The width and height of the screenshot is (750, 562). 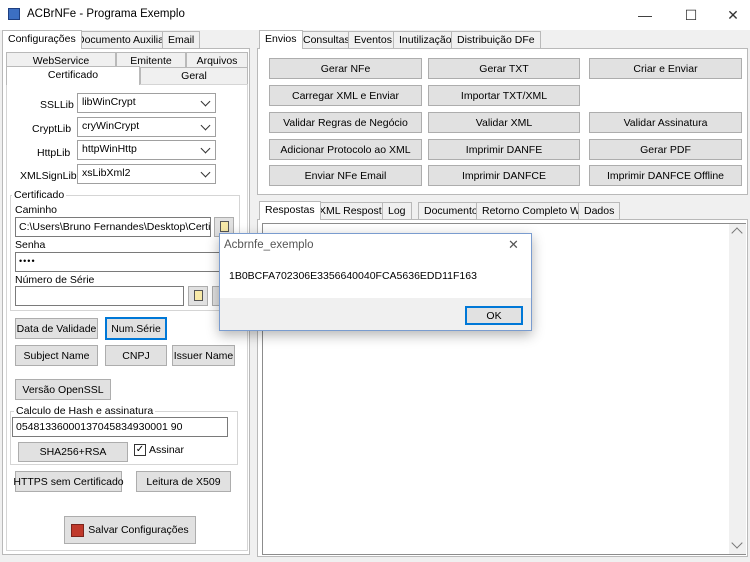 I want to click on imprimir-danfce-button: Imprimir DANFCE, so click(x=504, y=175).